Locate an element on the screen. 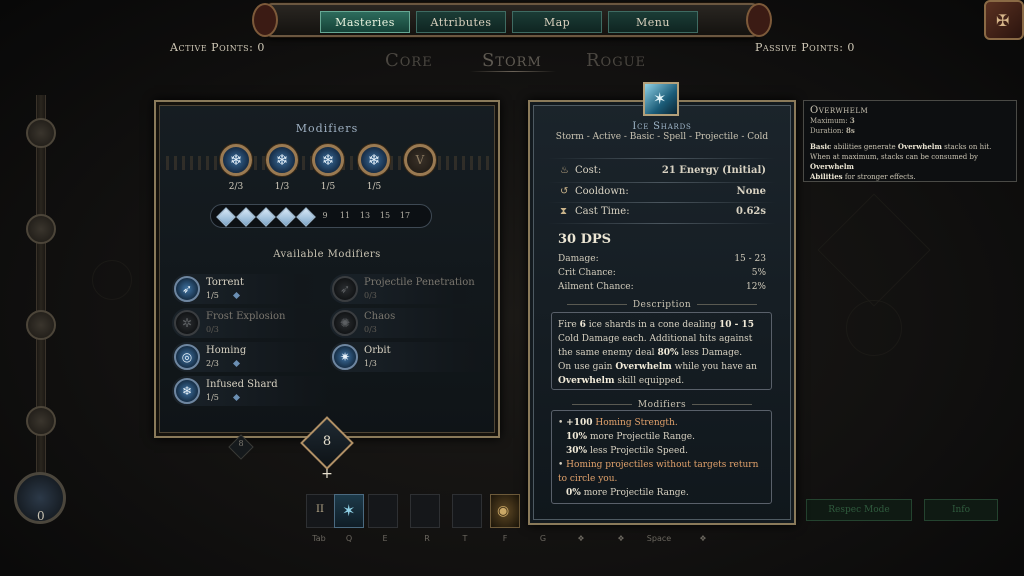 The height and width of the screenshot is (576, 1024). desc-text: less Damage. is located at coordinates (710, 353).